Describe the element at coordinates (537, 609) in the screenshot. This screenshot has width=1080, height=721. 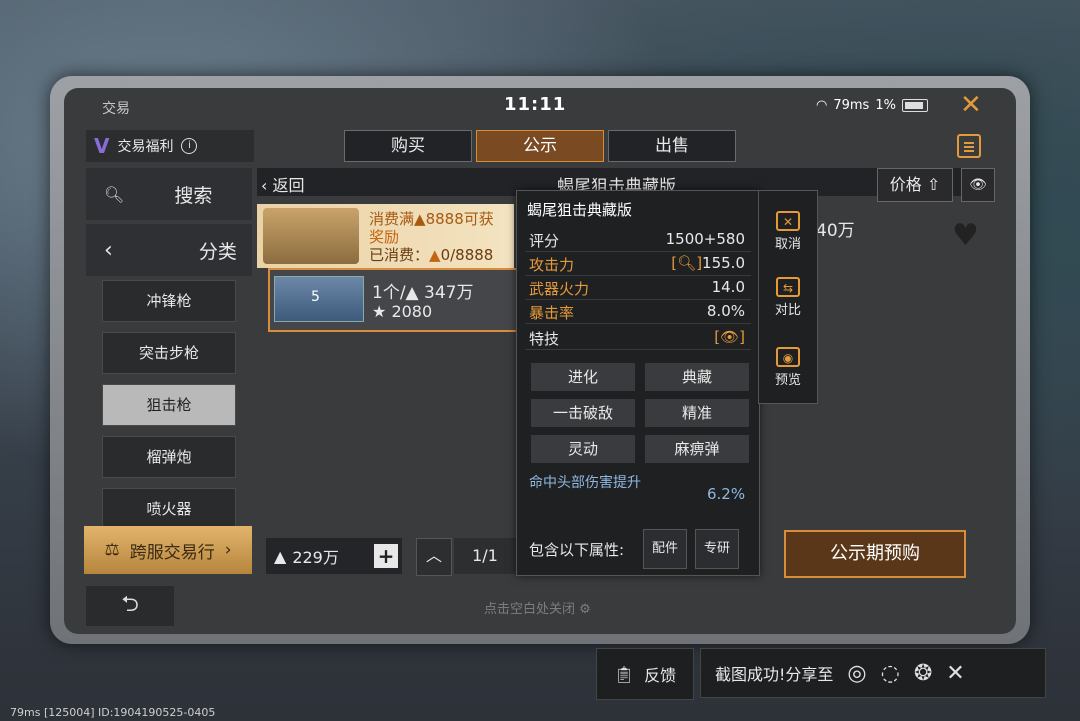
I see `tap-close-hint: 点击空白处关闭 ⚙` at that location.